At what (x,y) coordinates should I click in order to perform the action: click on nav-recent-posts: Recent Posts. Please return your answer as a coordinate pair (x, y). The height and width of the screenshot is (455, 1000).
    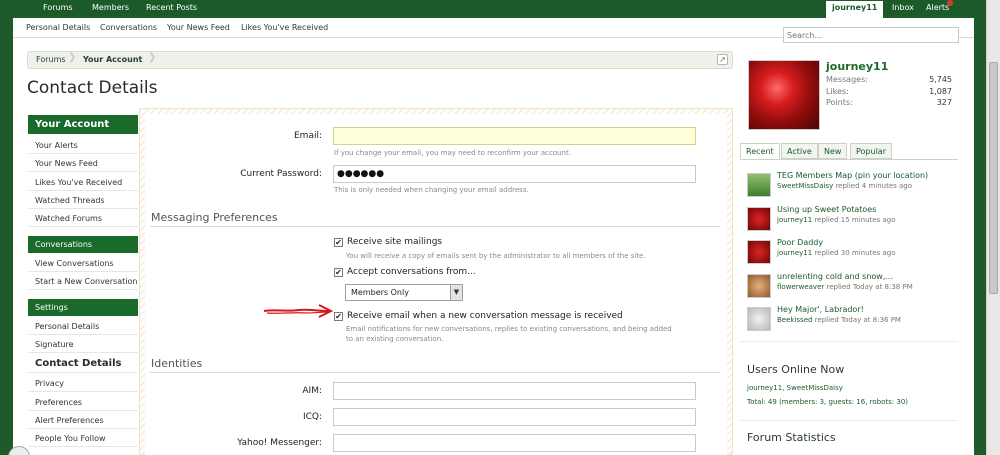
    Looking at the image, I should click on (171, 7).